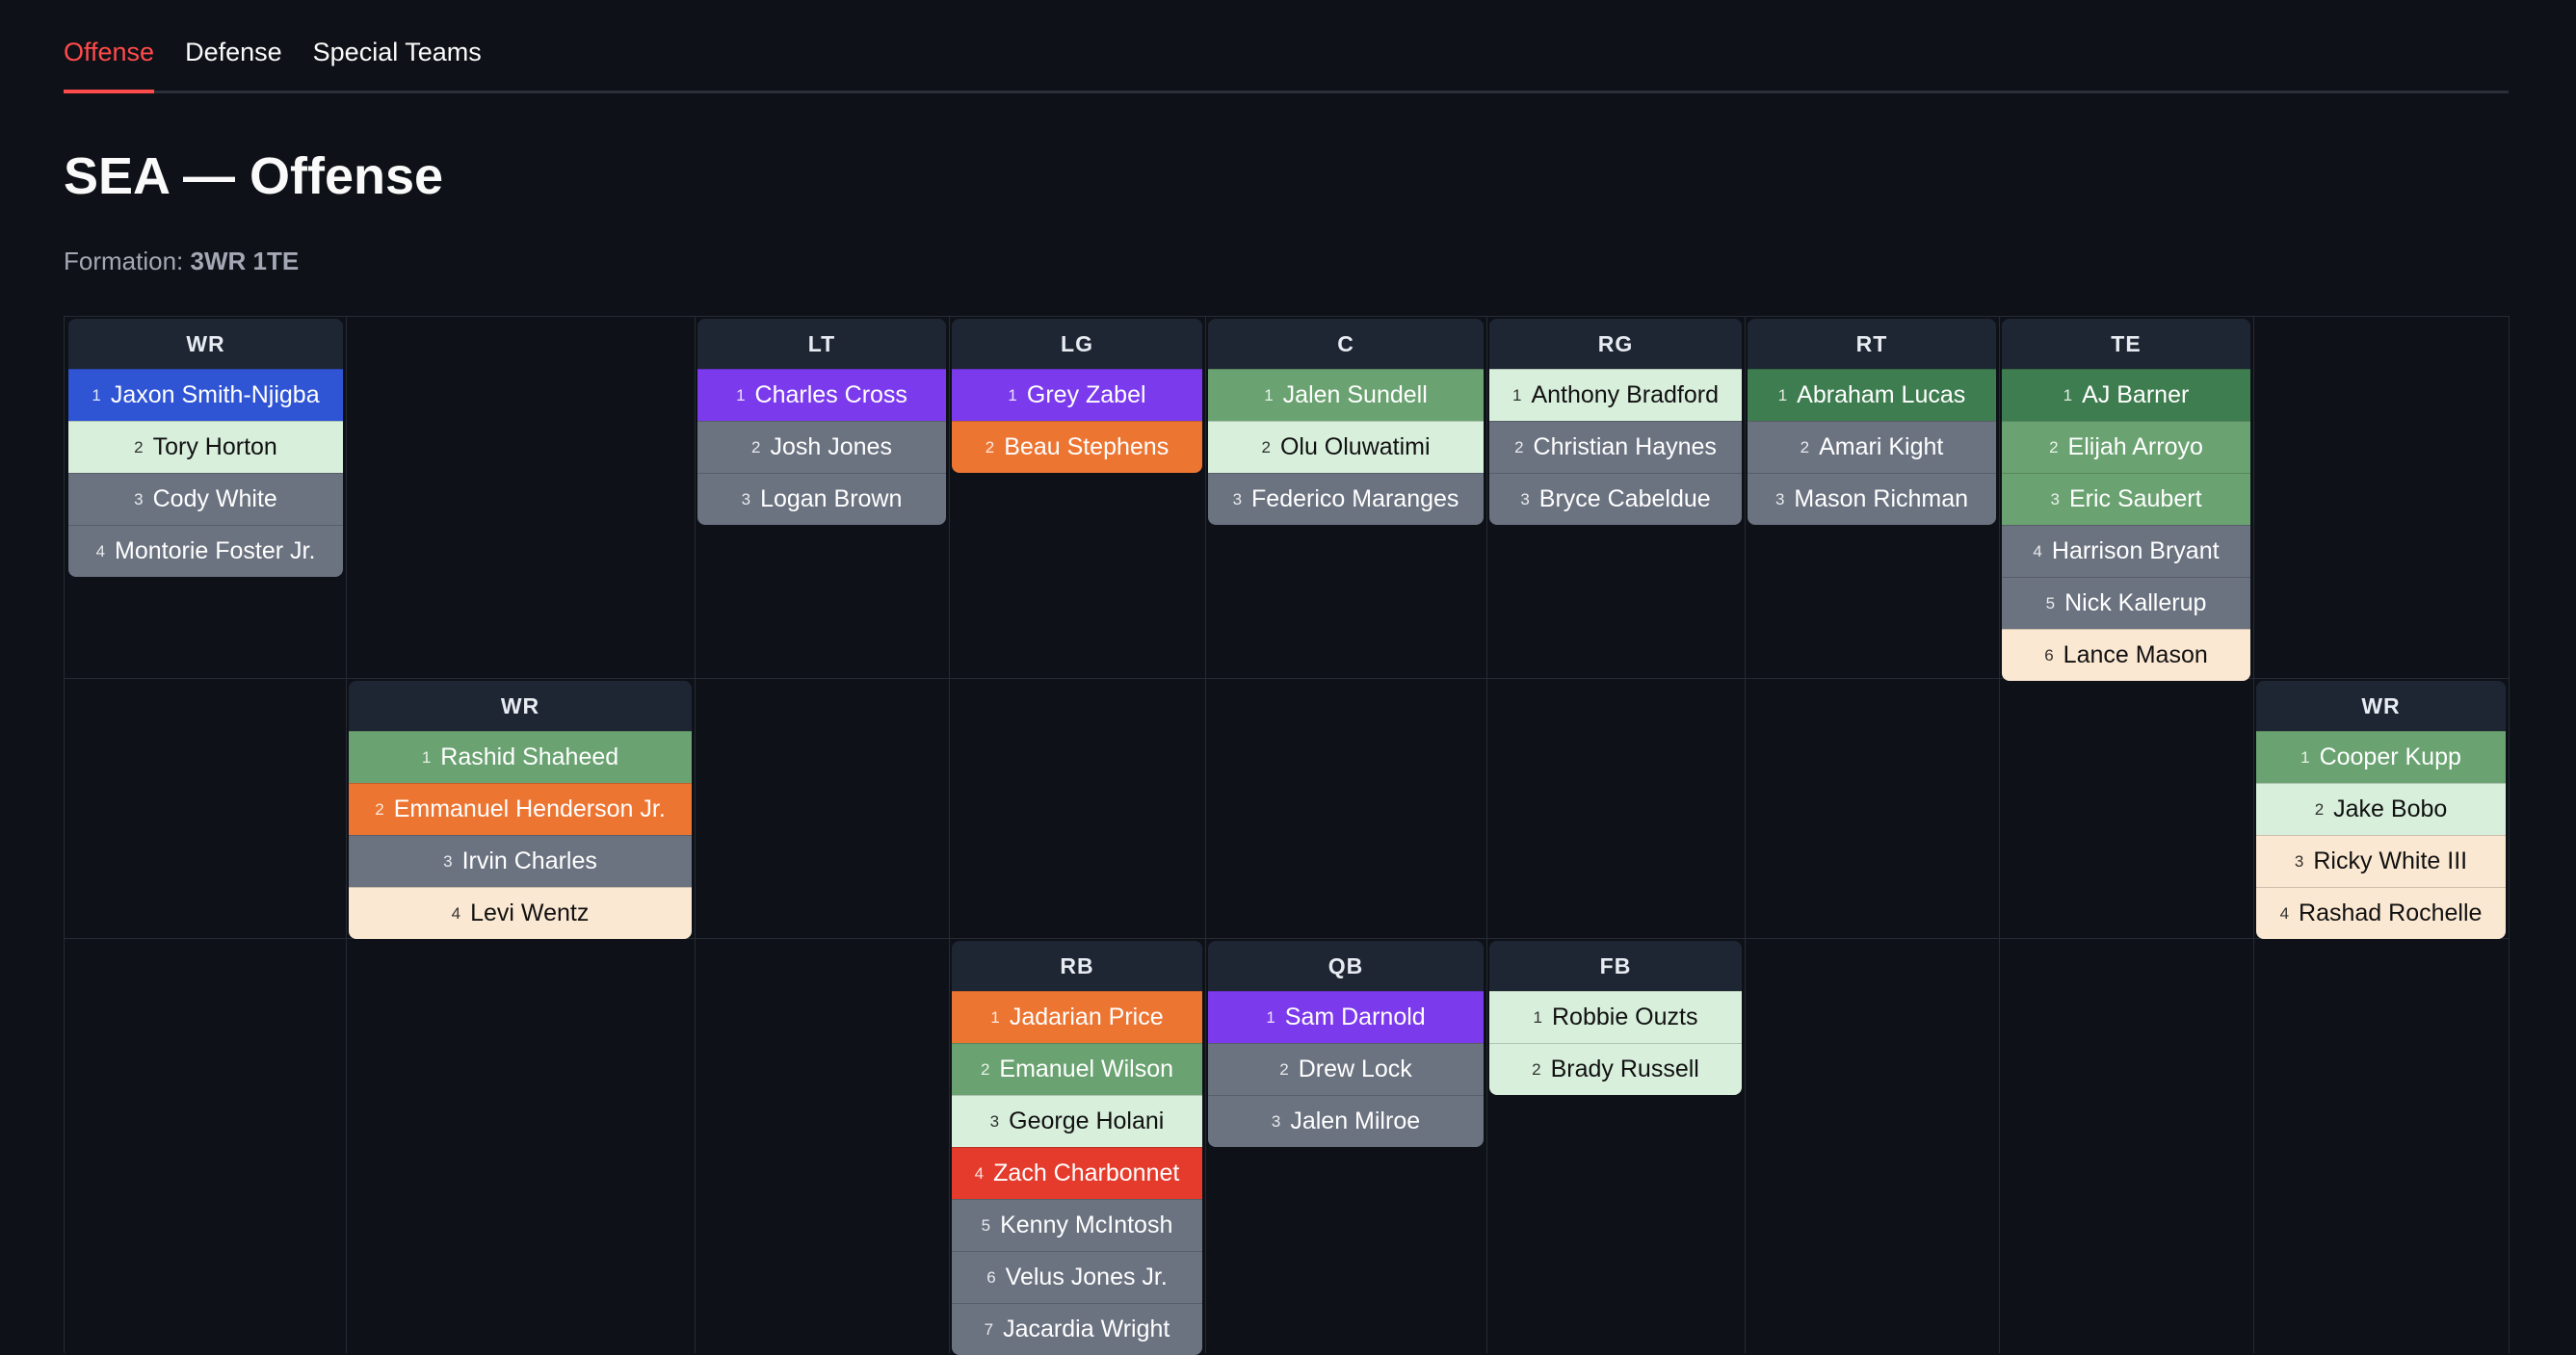  I want to click on player-row: 4 Rashad Rochelle, so click(2381, 913).